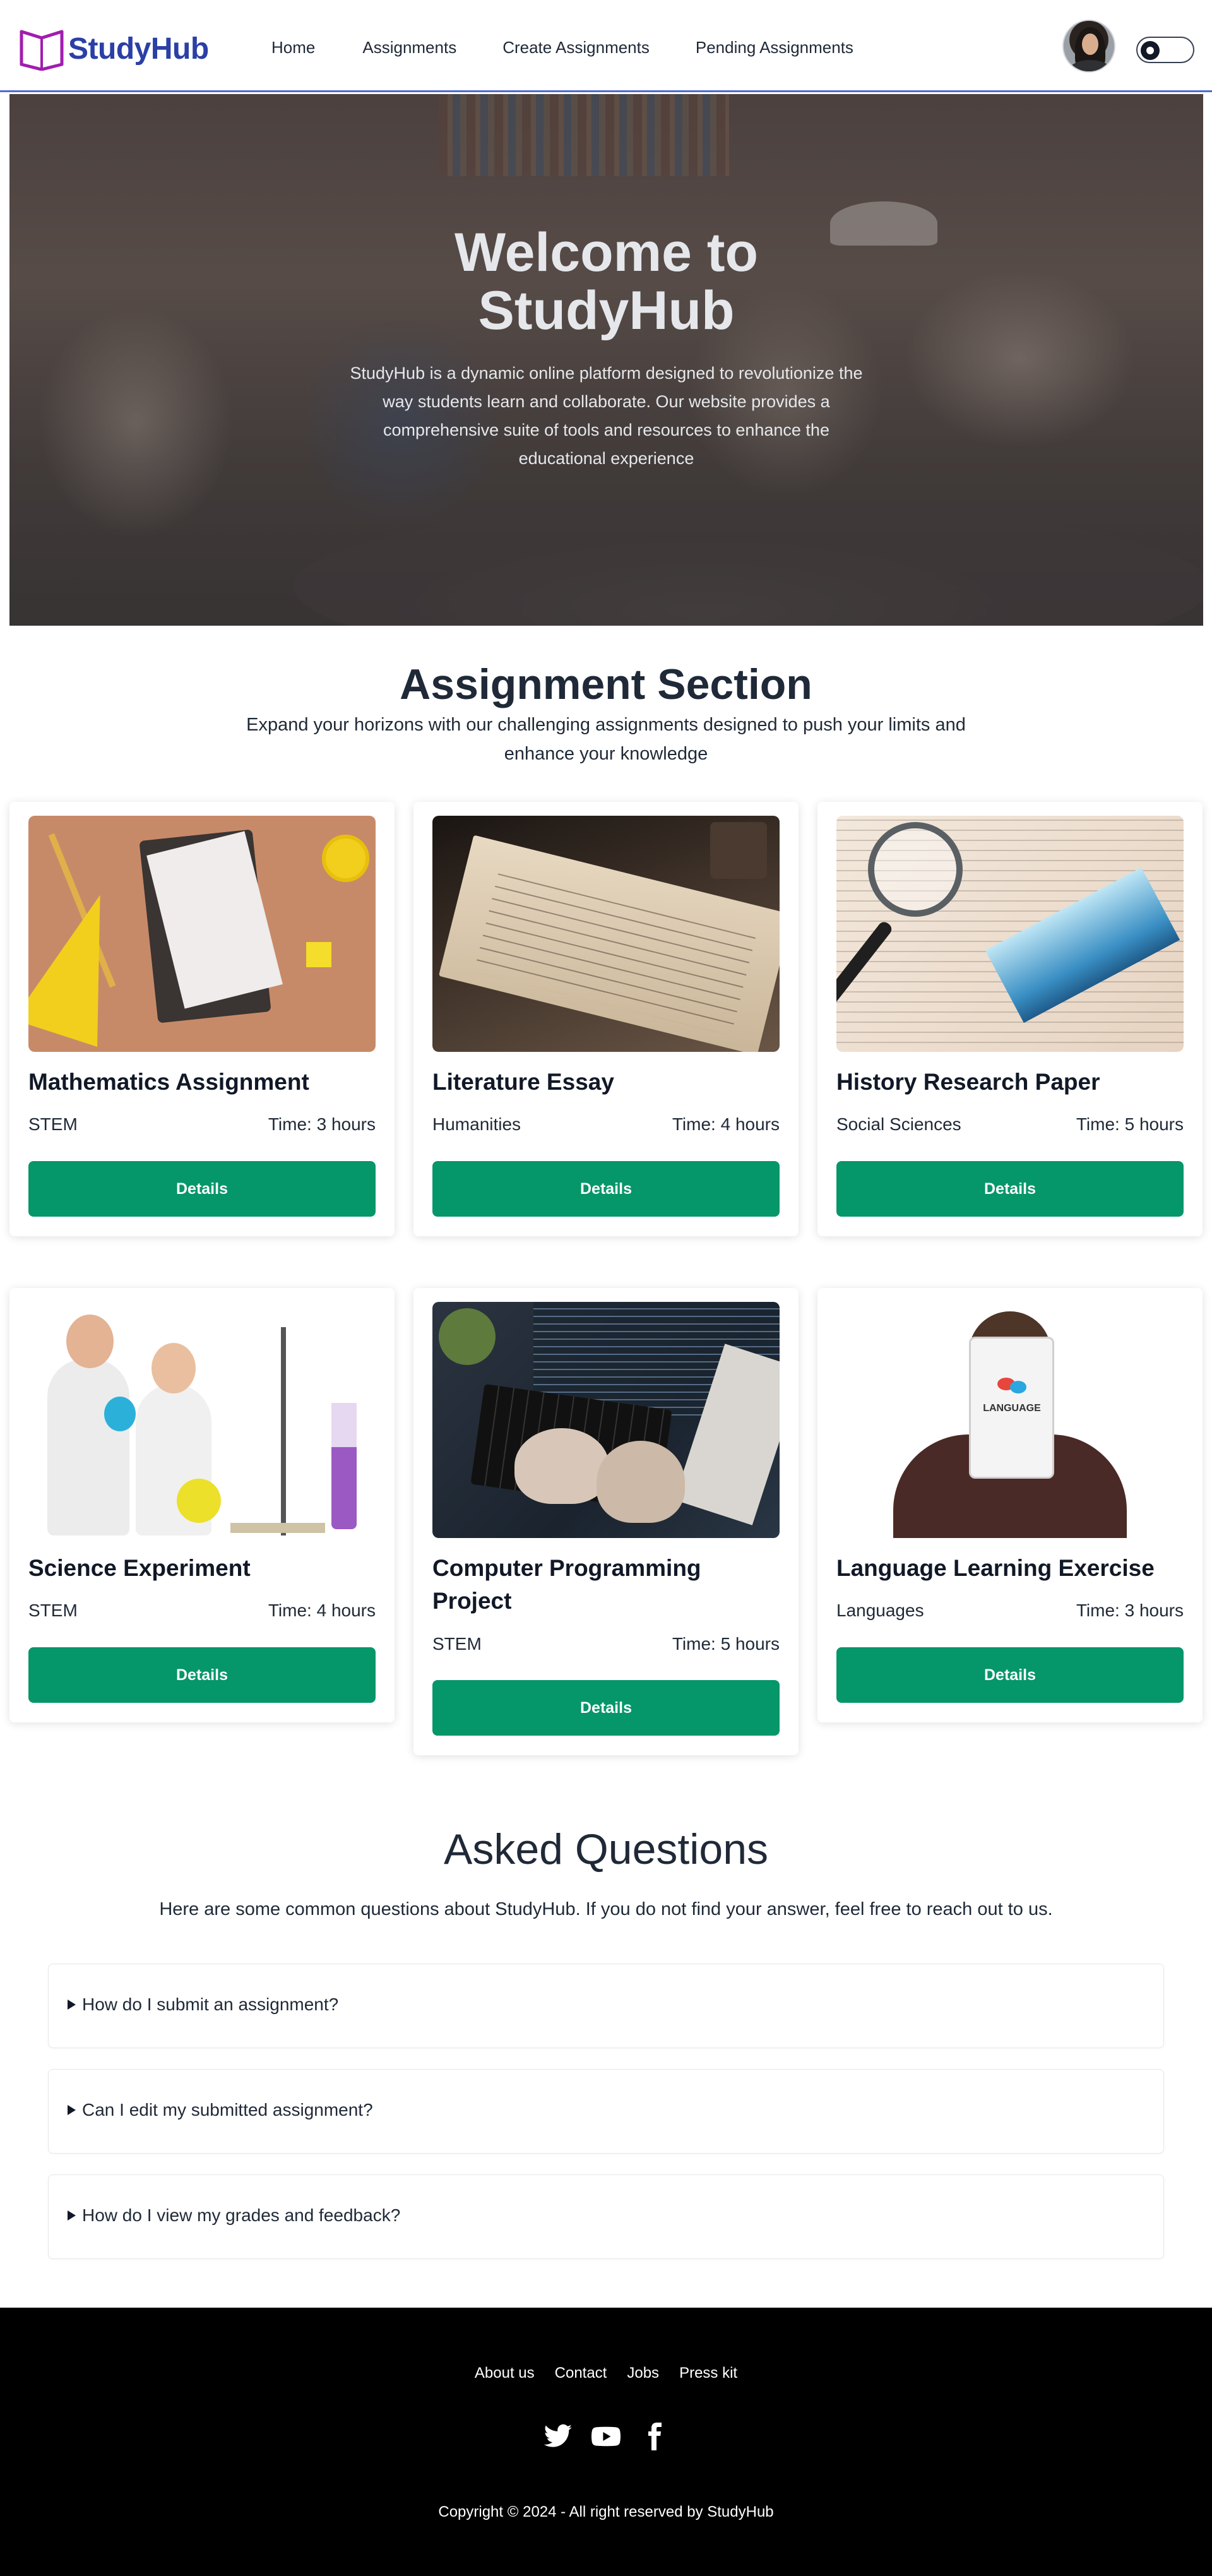  What do you see at coordinates (581, 2373) in the screenshot?
I see `footer-link-contact: Contact` at bounding box center [581, 2373].